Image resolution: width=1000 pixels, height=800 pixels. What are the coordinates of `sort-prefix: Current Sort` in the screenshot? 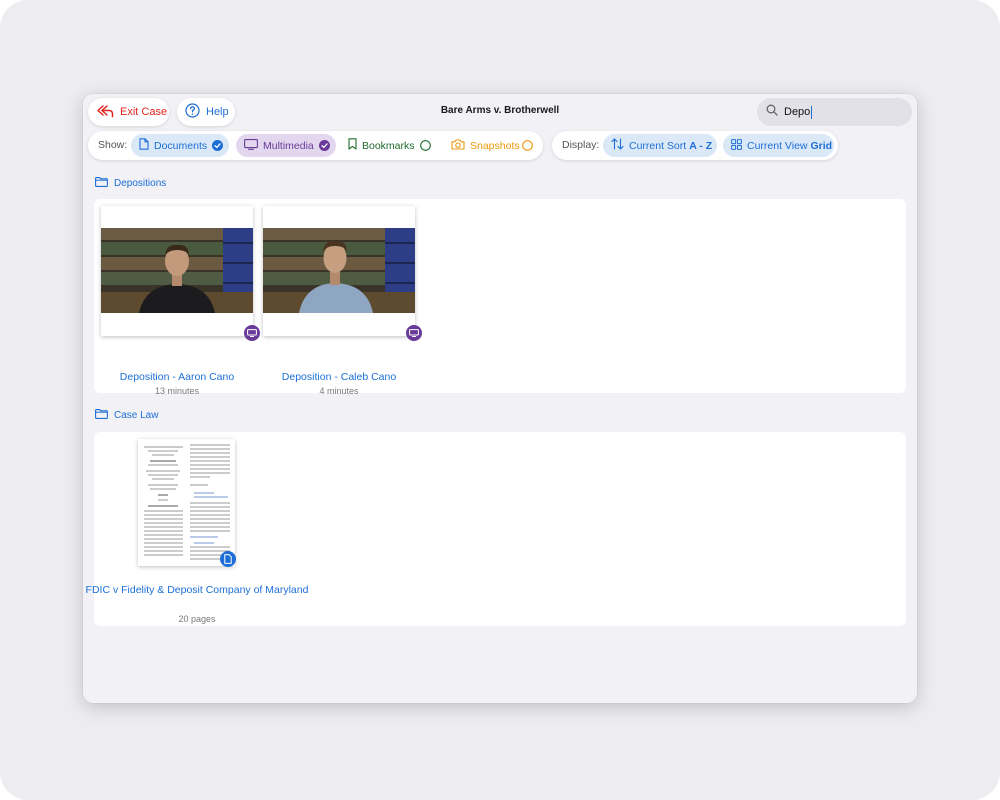 It's located at (658, 145).